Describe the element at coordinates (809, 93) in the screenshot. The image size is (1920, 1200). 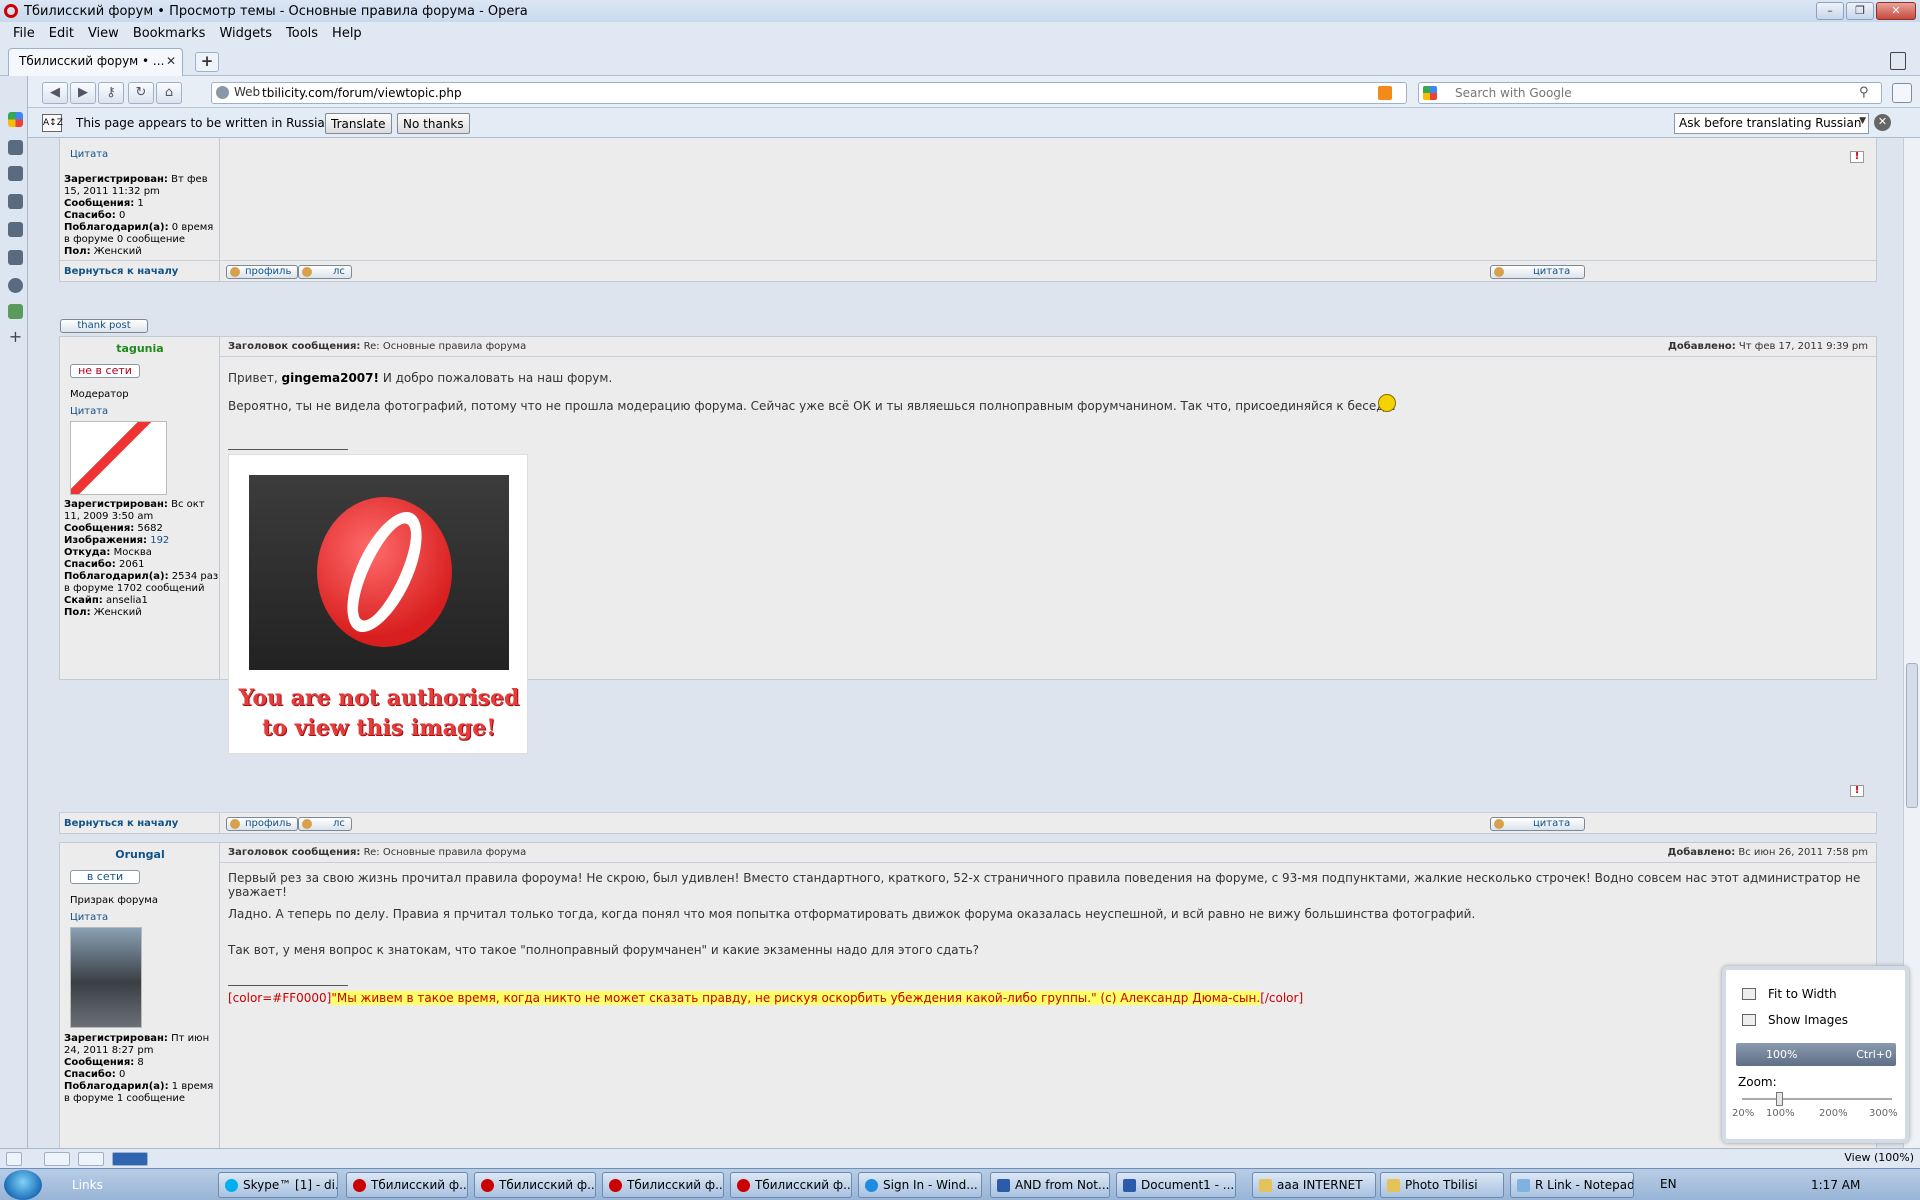
I see `address-field: Web tbilicity.com/forum/viewtopic.php` at that location.